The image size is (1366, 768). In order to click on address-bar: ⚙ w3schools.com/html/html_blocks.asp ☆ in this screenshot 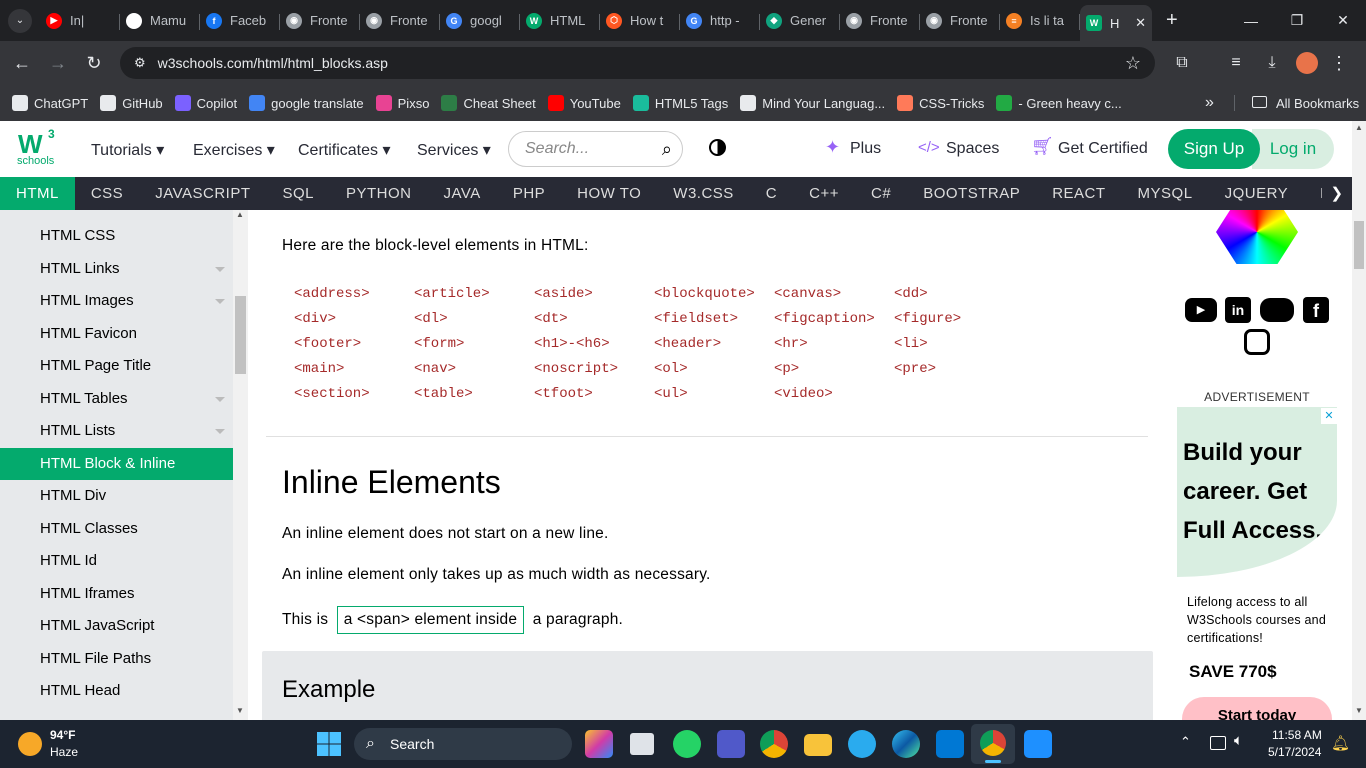, I will do `click(637, 63)`.